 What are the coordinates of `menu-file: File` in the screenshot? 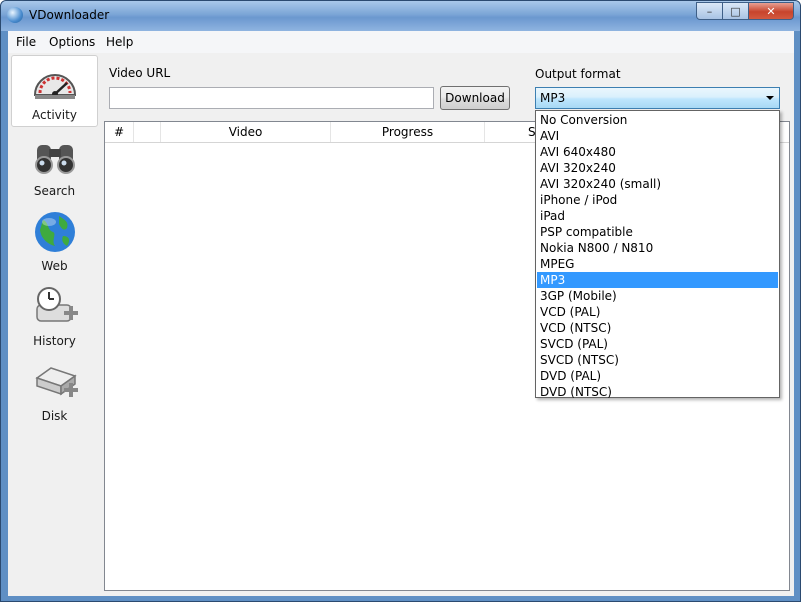 It's located at (26, 42).